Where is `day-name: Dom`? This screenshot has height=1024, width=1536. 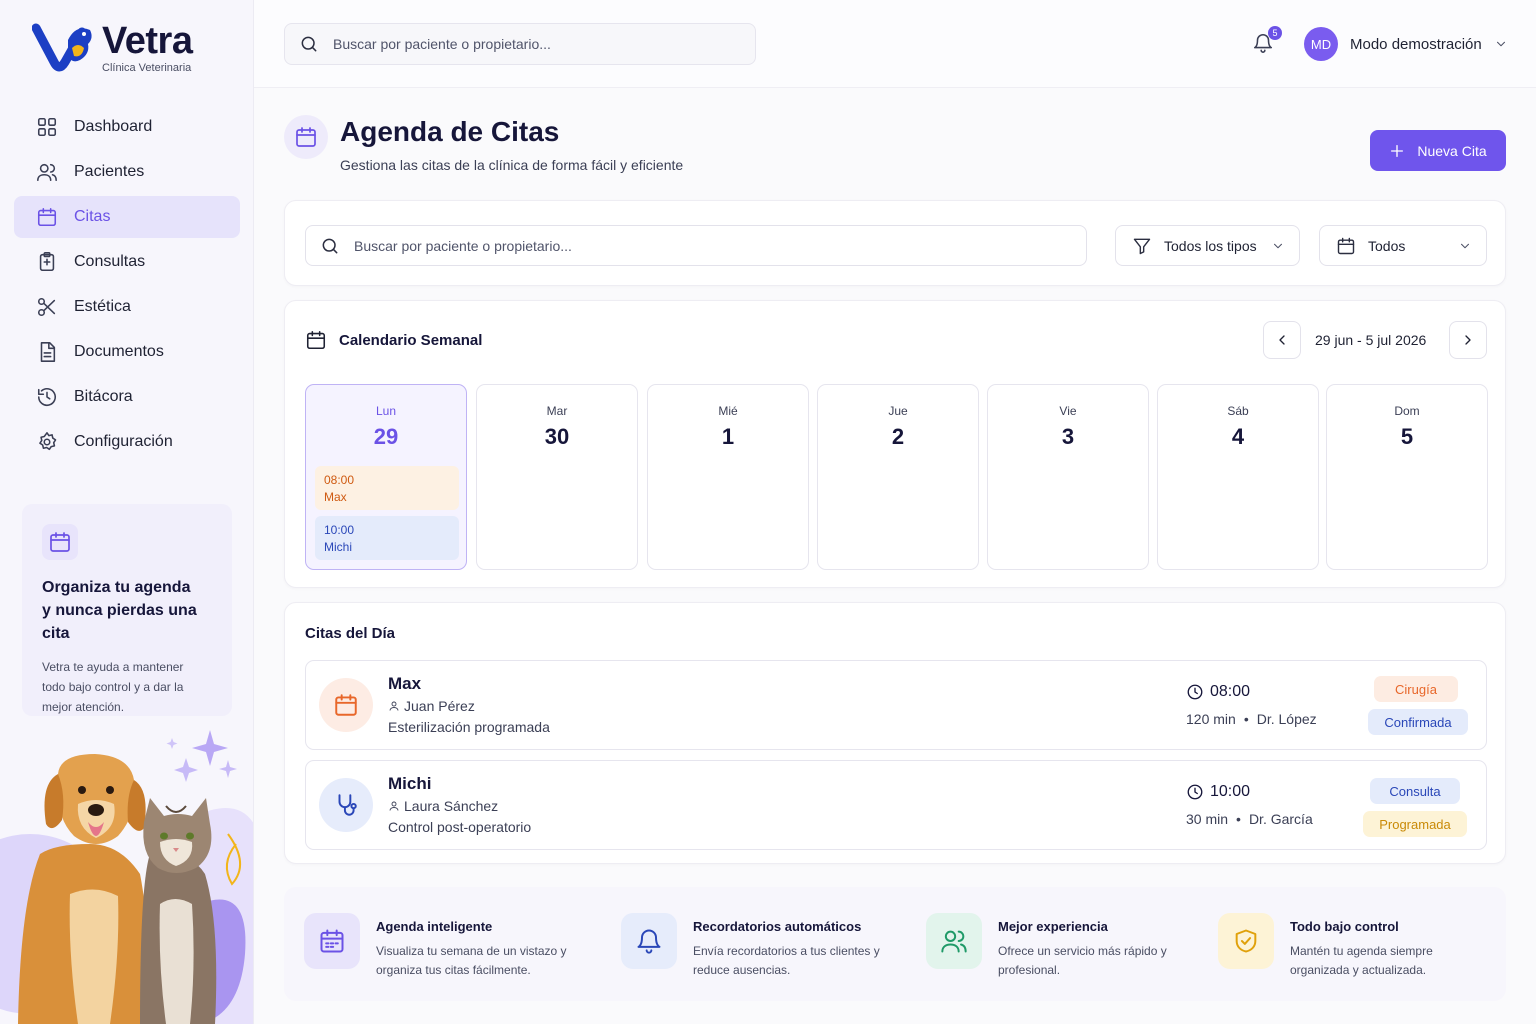
day-name: Dom is located at coordinates (1407, 411).